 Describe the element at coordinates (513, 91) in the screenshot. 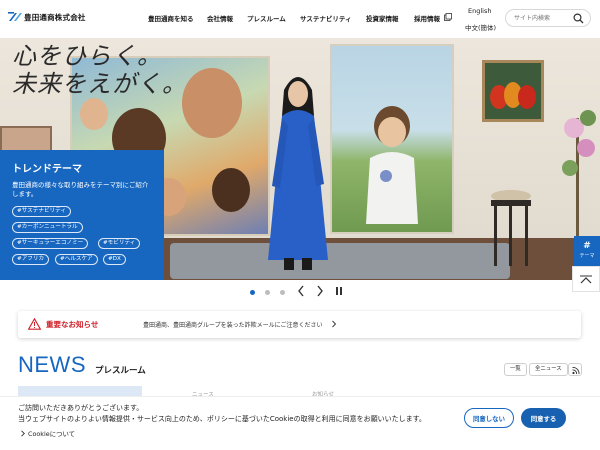

I see `hero-painting-peppers` at that location.